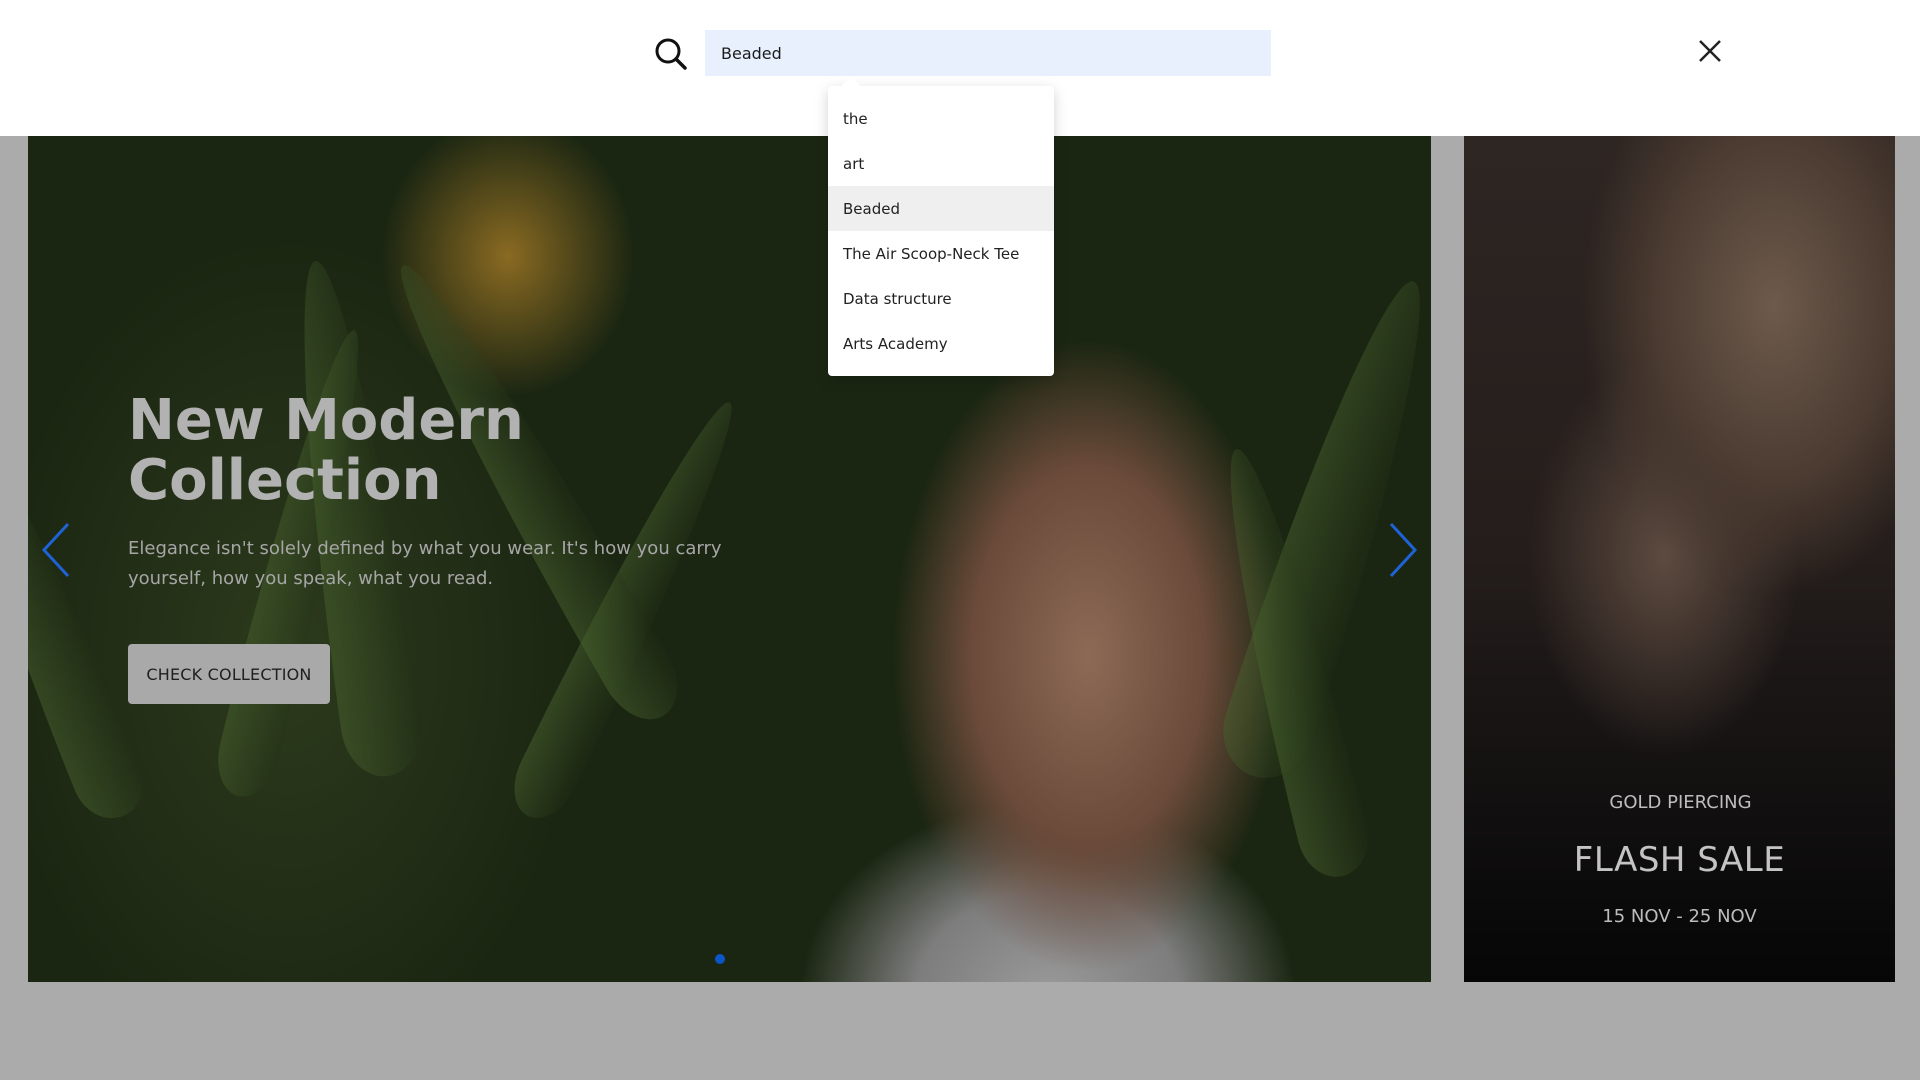  Describe the element at coordinates (285, 480) in the screenshot. I see `hero-title-line-2: Collection` at that location.